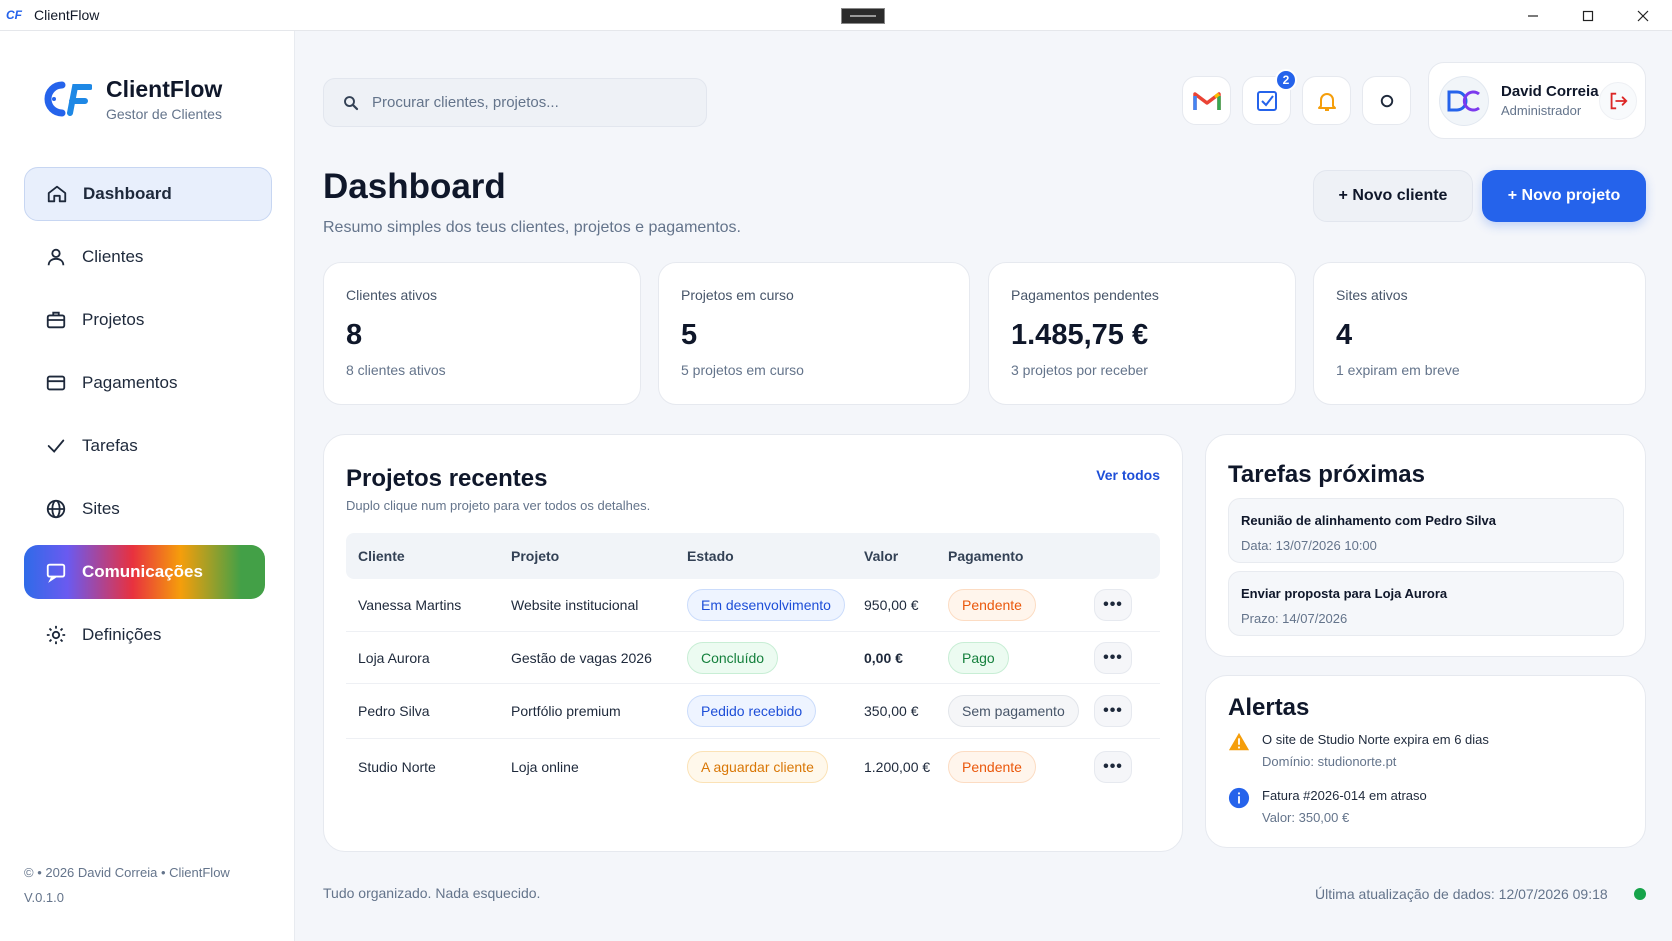  What do you see at coordinates (354, 335) in the screenshot?
I see `stat-value: 8` at bounding box center [354, 335].